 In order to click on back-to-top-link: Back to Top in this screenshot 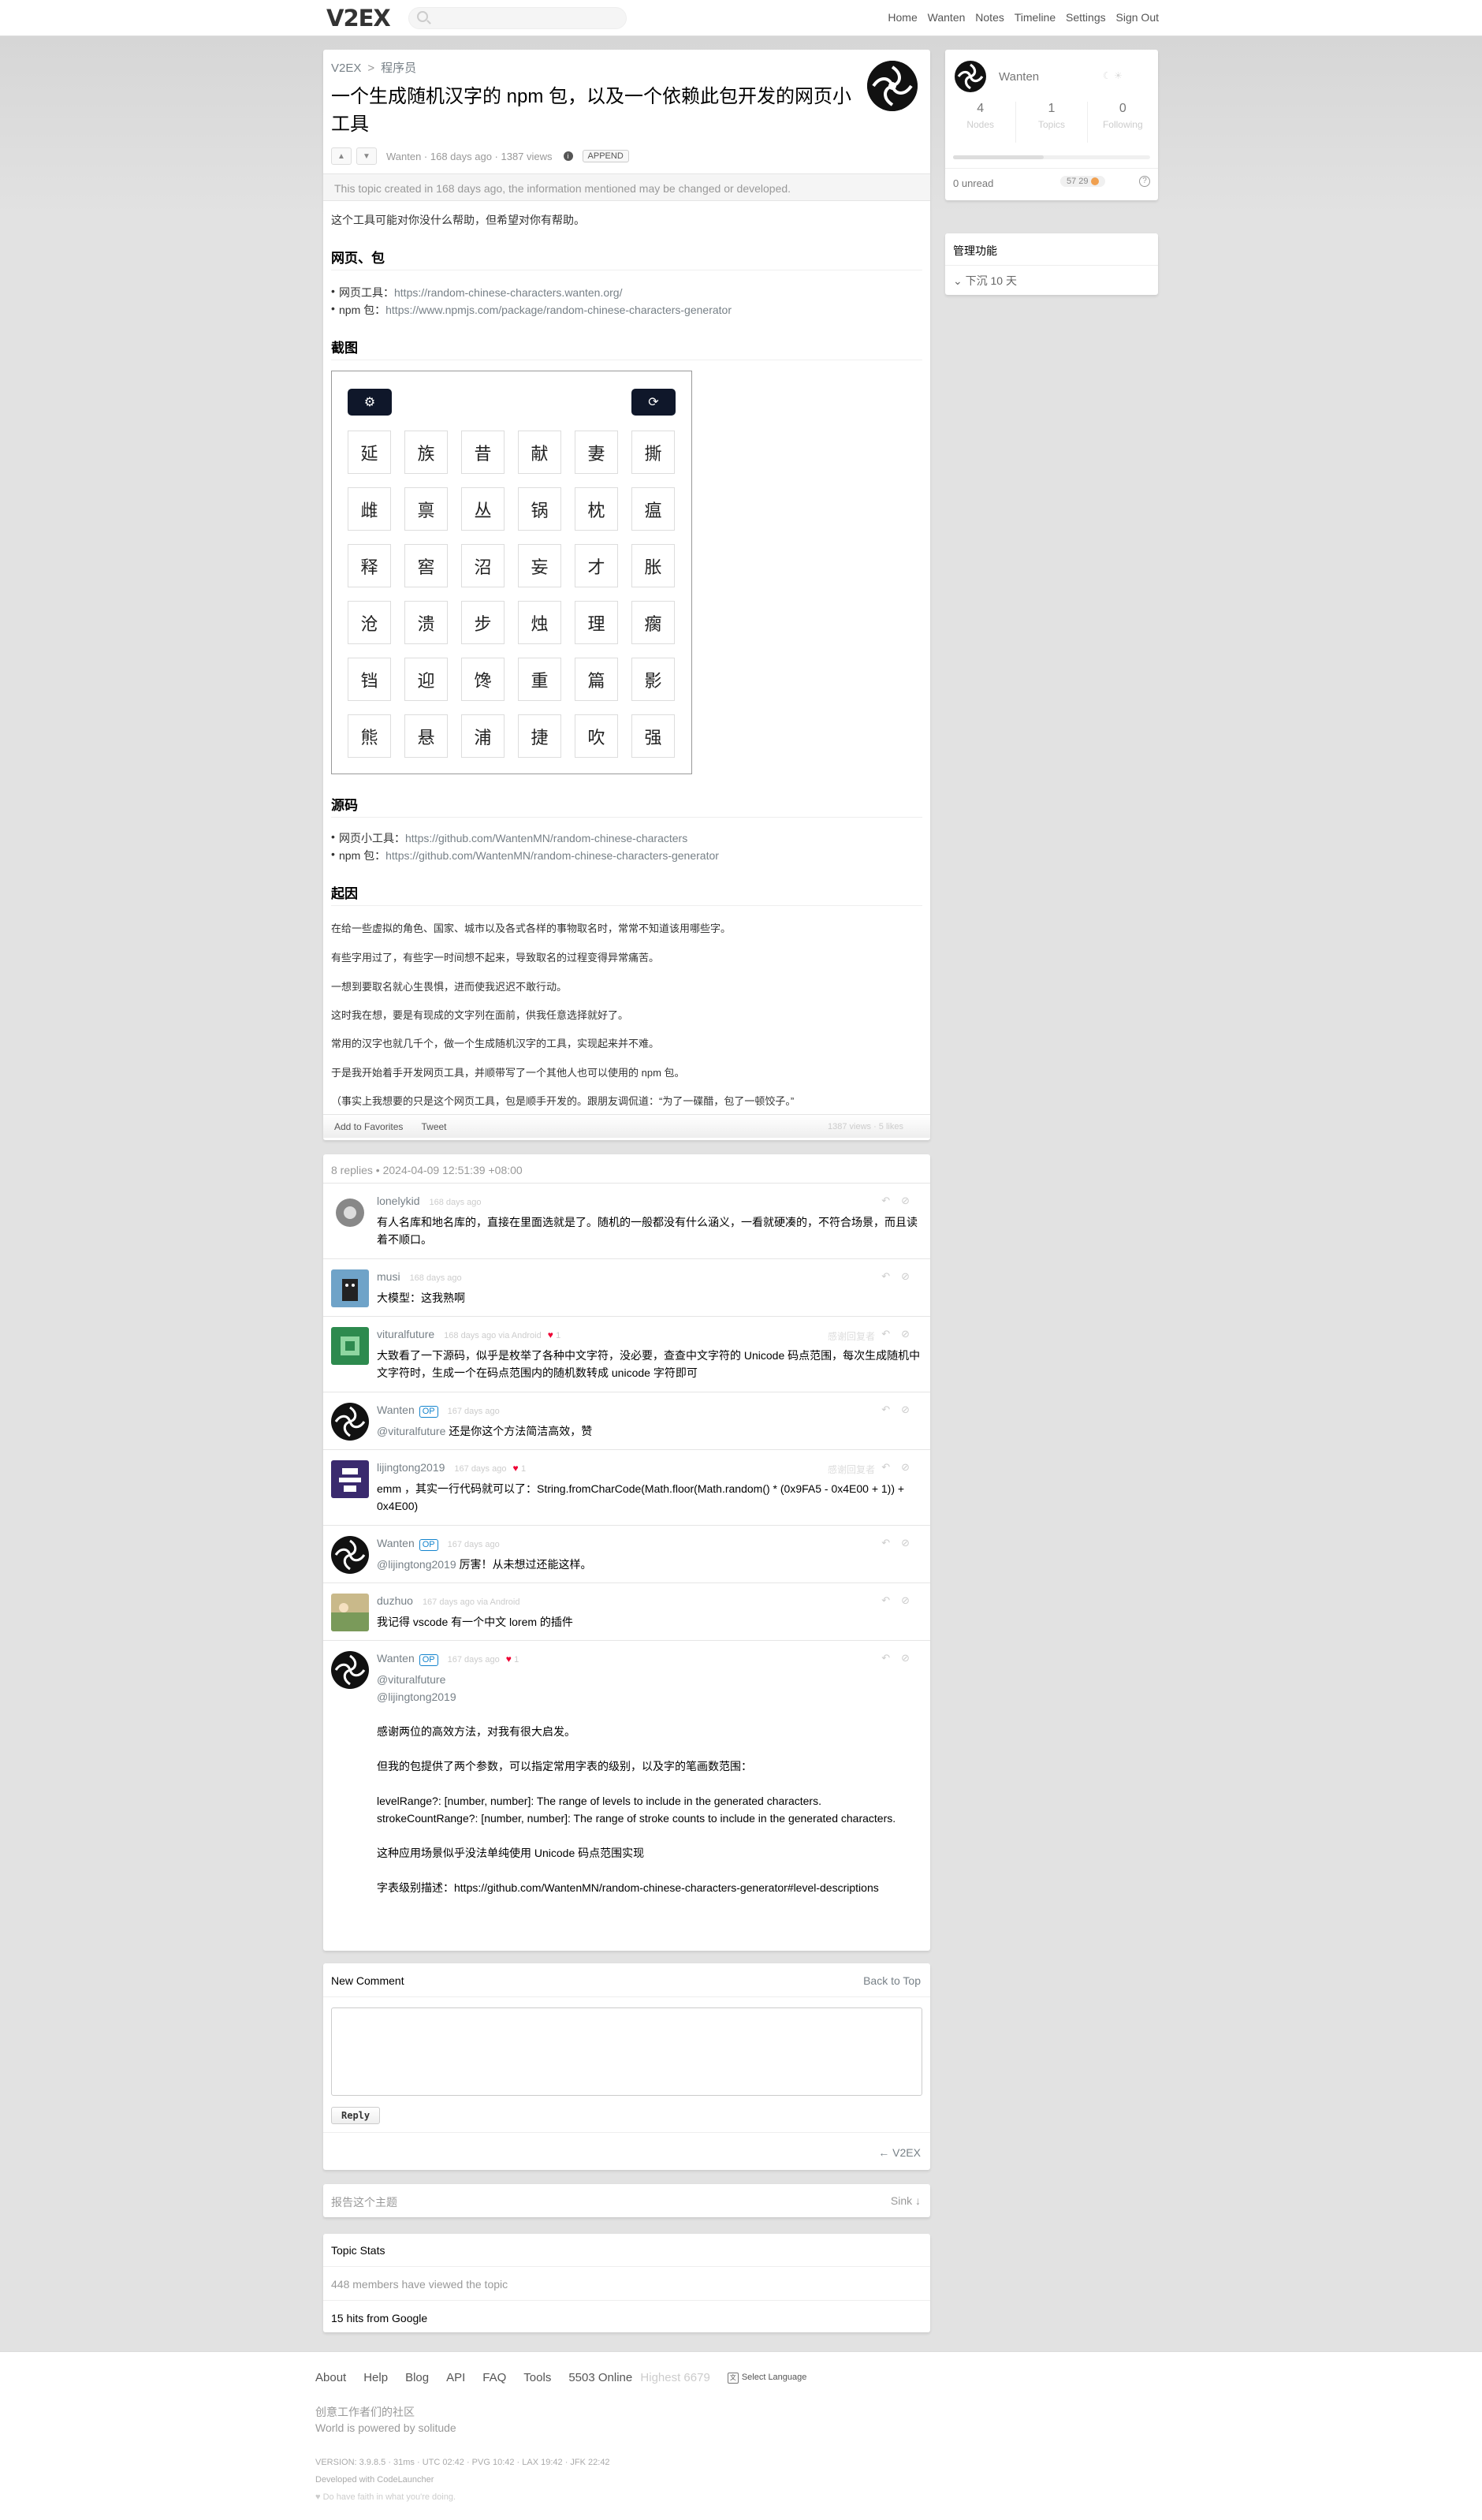, I will do `click(892, 1980)`.